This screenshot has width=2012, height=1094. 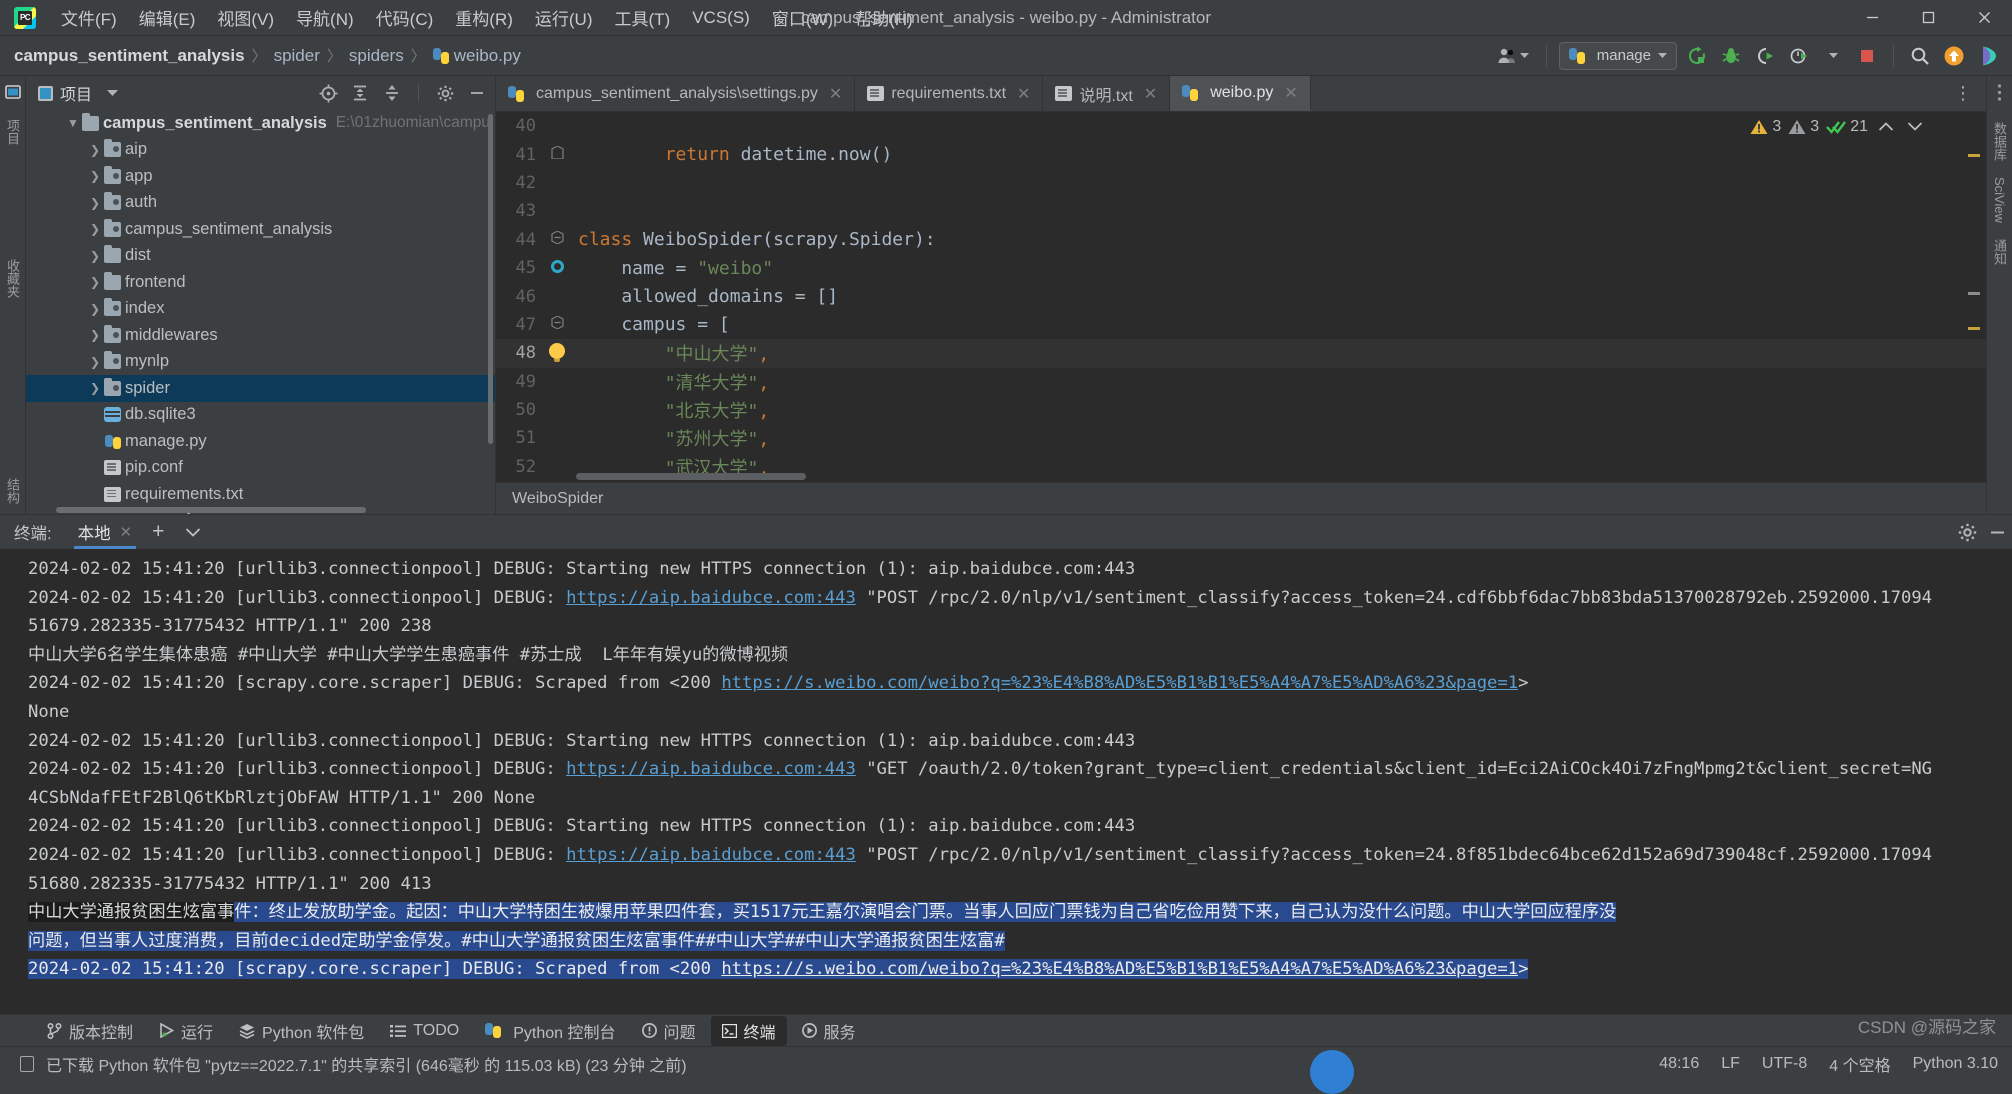 I want to click on hide-terminal-button, so click(x=1997, y=532).